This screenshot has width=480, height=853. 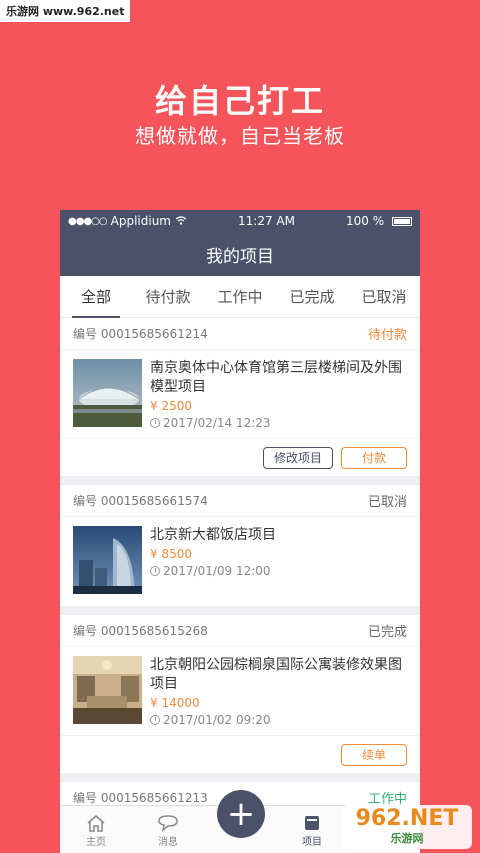 I want to click on renew-button: 续单, so click(x=374, y=754).